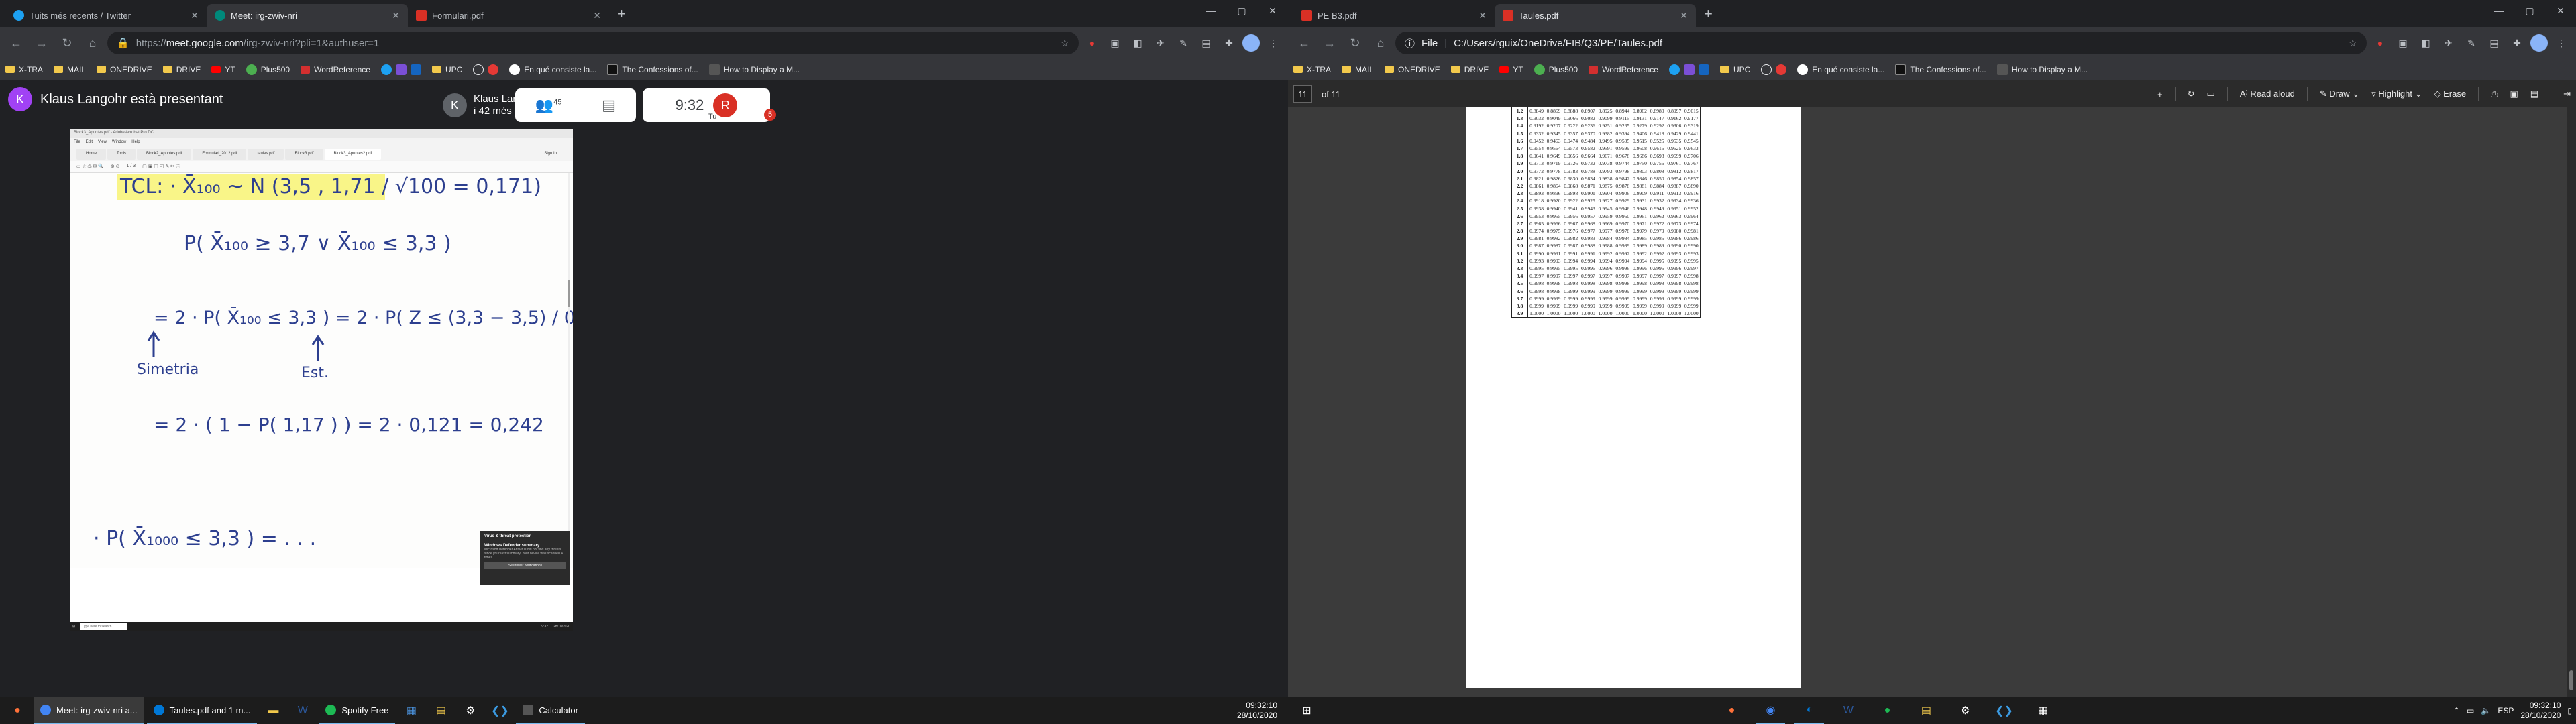  What do you see at coordinates (2529, 10) in the screenshot?
I see `maximize-icon: ▢` at bounding box center [2529, 10].